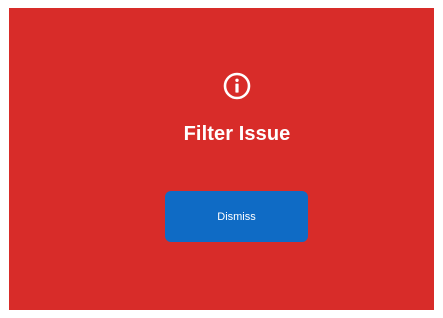 The width and height of the screenshot is (443, 318). Describe the element at coordinates (237, 86) in the screenshot. I see `info-icon` at that location.